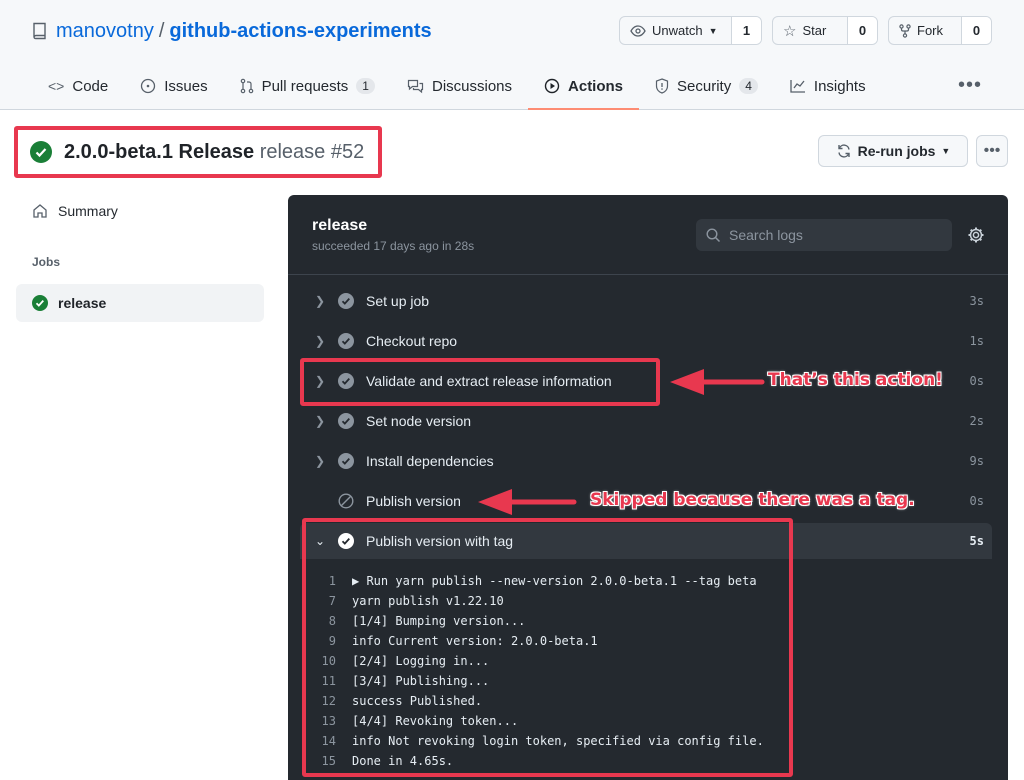 The height and width of the screenshot is (780, 1024). What do you see at coordinates (39, 31) in the screenshot?
I see `repo-icon` at bounding box center [39, 31].